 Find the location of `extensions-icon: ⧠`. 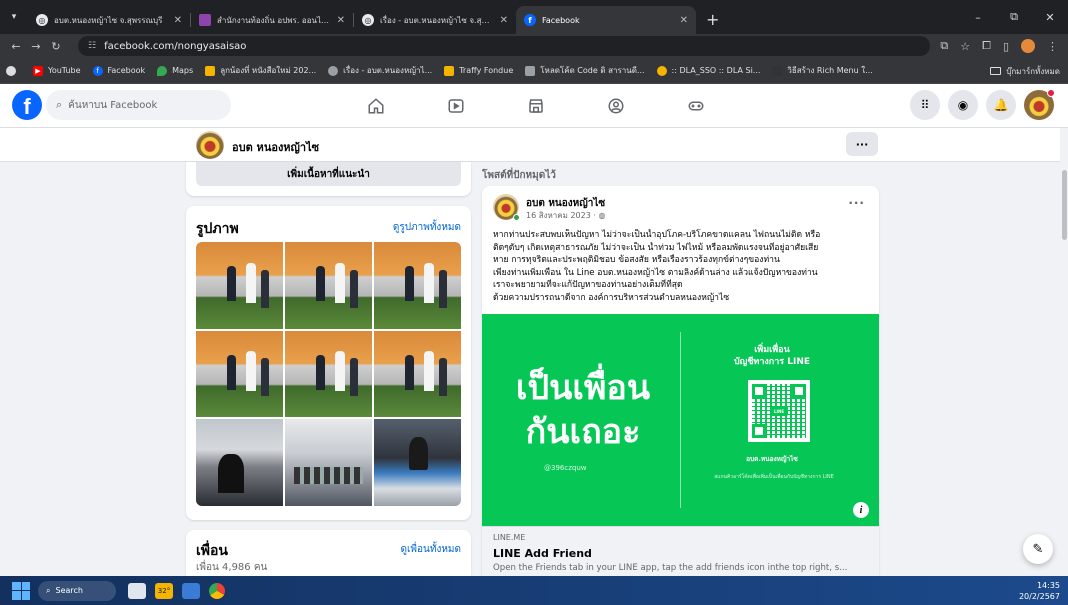

extensions-icon: ⧠ is located at coordinates (986, 46).